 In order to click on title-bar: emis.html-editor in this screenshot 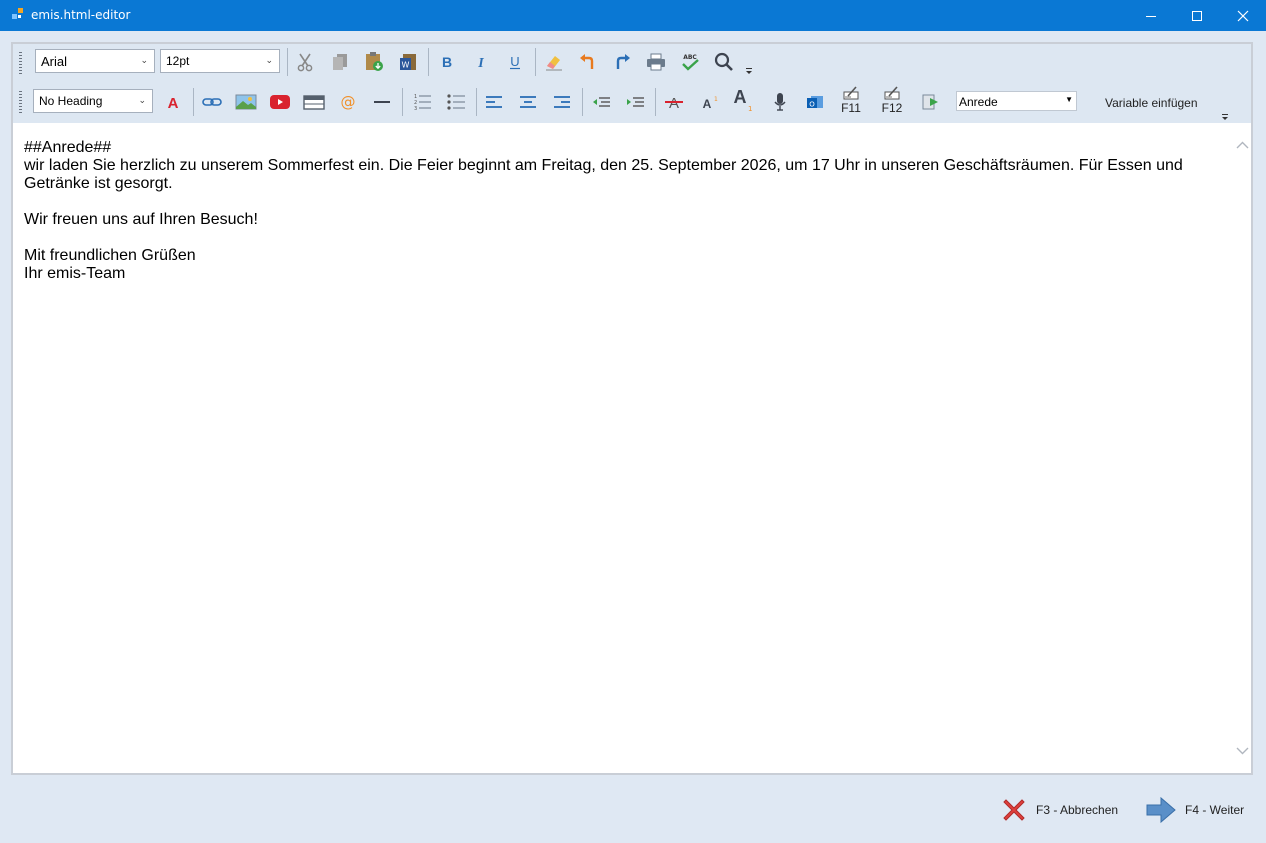, I will do `click(633, 15)`.